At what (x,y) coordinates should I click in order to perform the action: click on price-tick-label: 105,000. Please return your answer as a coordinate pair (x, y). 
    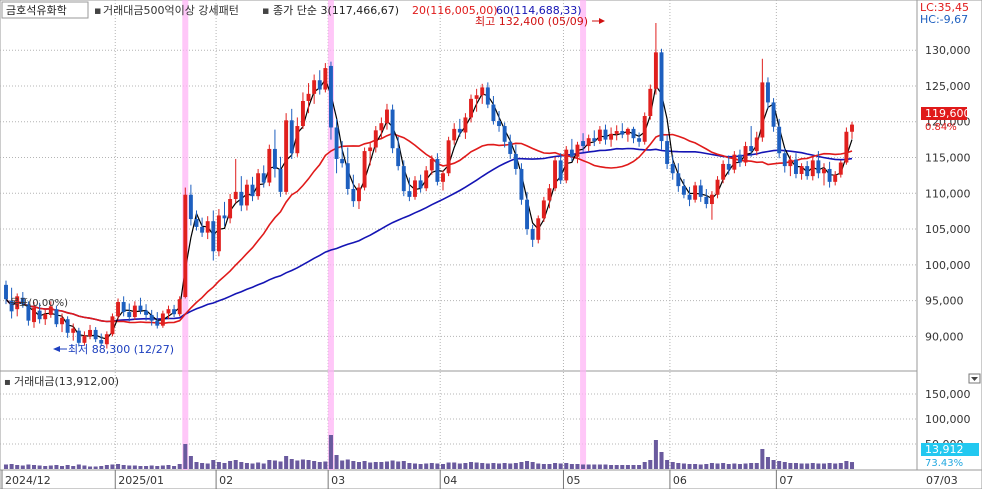
    Looking at the image, I should click on (948, 229).